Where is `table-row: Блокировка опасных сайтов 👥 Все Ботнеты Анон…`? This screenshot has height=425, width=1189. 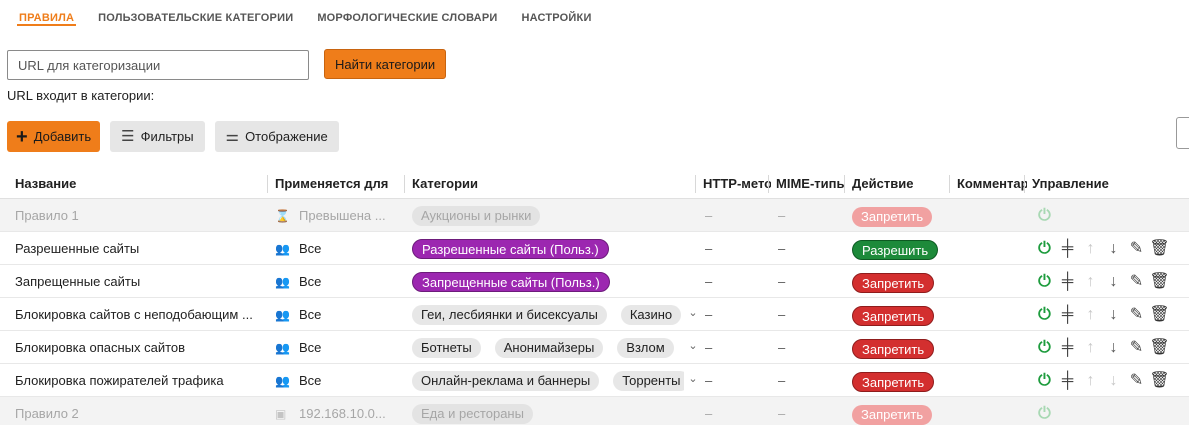 table-row: Блокировка опасных сайтов 👥 Все Ботнеты Анон… is located at coordinates (594, 347).